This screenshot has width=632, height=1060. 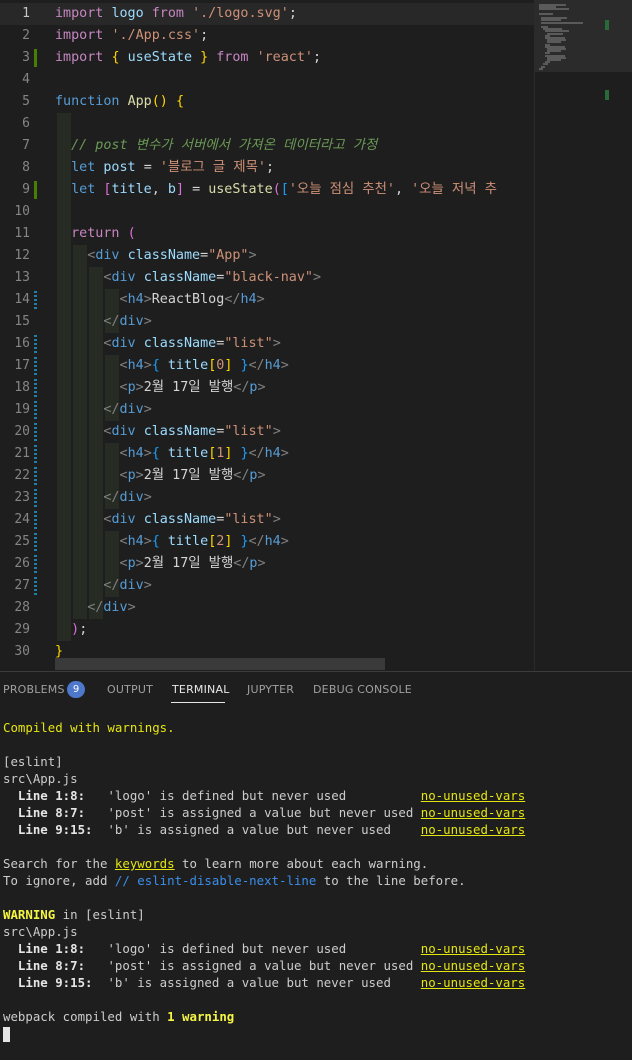 What do you see at coordinates (22, 563) in the screenshot?
I see `line-number: 26` at bounding box center [22, 563].